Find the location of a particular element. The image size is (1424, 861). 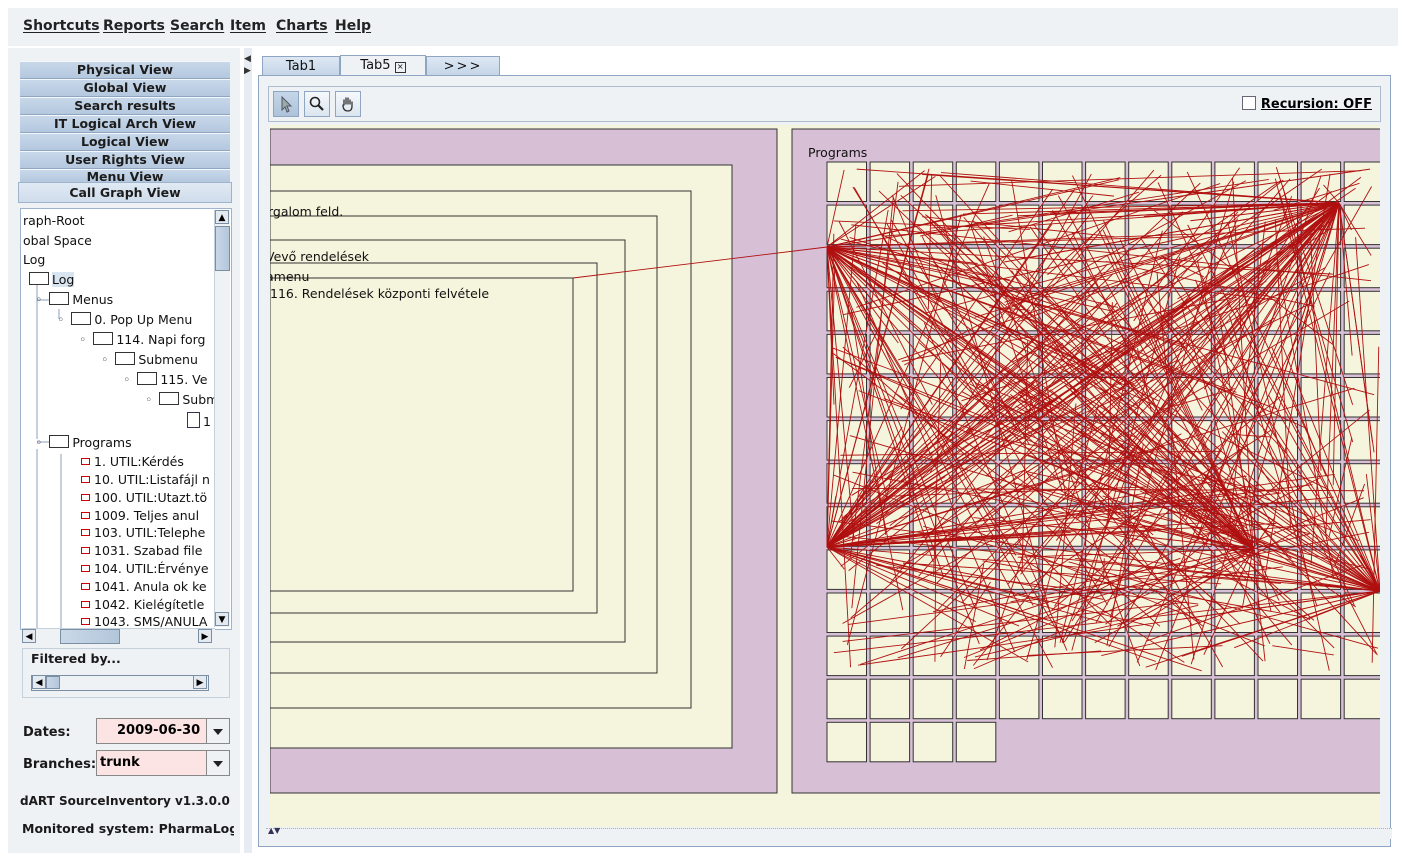

close-icon: × is located at coordinates (400, 67).